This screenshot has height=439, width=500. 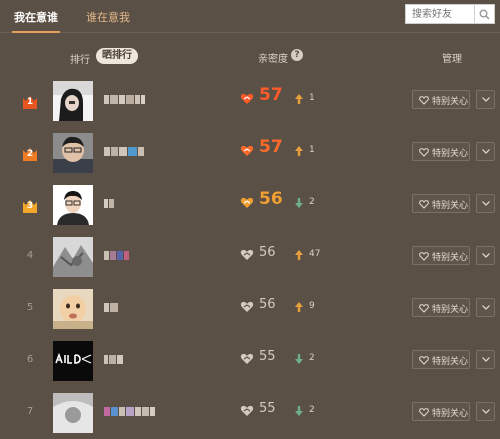 I want to click on list-item: 2 57 1 特别关心, so click(x=250, y=153).